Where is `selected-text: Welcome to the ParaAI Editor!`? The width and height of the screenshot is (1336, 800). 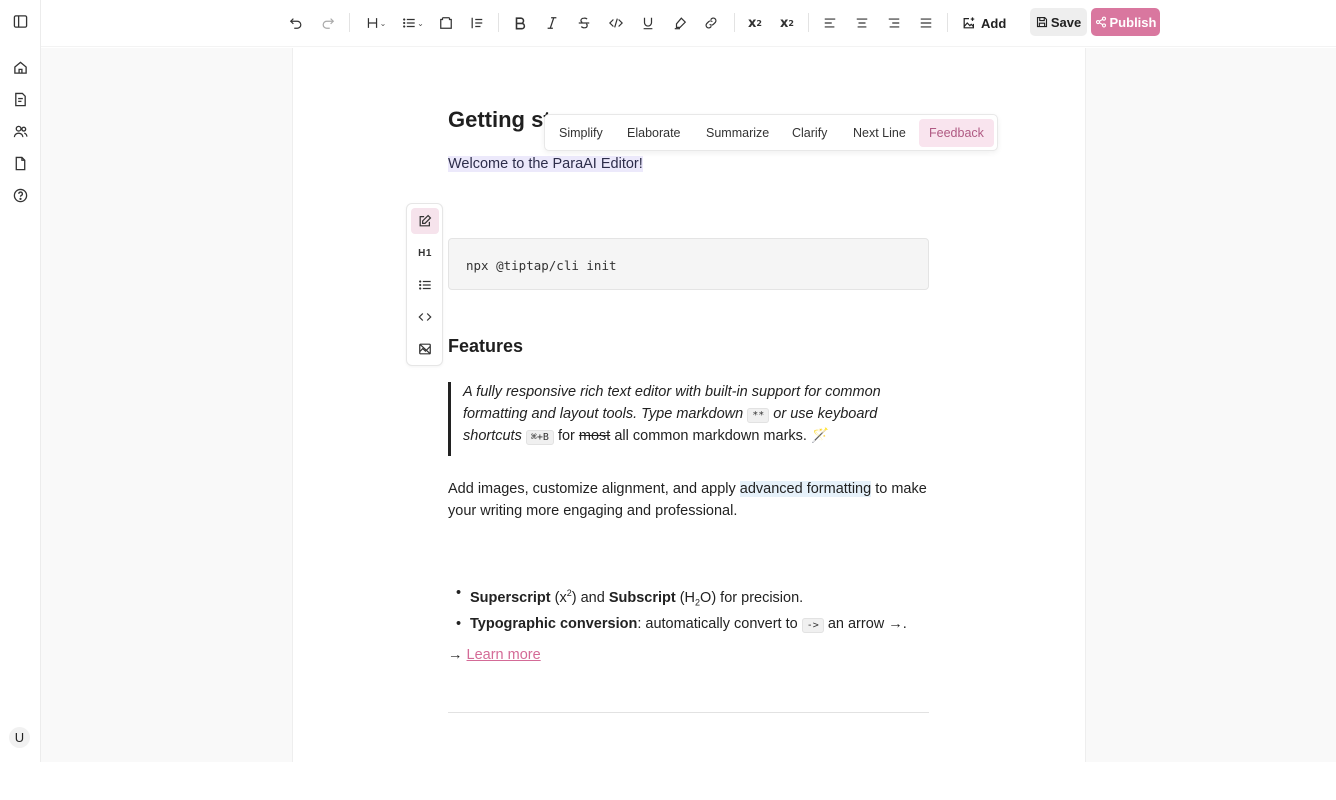
selected-text: Welcome to the ParaAI Editor! is located at coordinates (545, 164).